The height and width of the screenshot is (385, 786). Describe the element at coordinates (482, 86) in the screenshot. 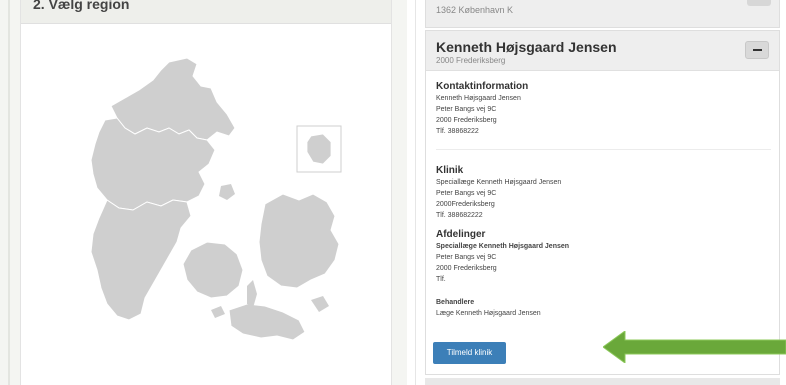

I see `contact-heading: Kontaktinformation` at that location.